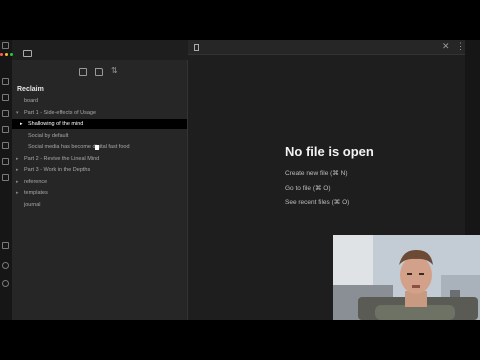  Describe the element at coordinates (5, 113) in the screenshot. I see `graph-icon` at that location.